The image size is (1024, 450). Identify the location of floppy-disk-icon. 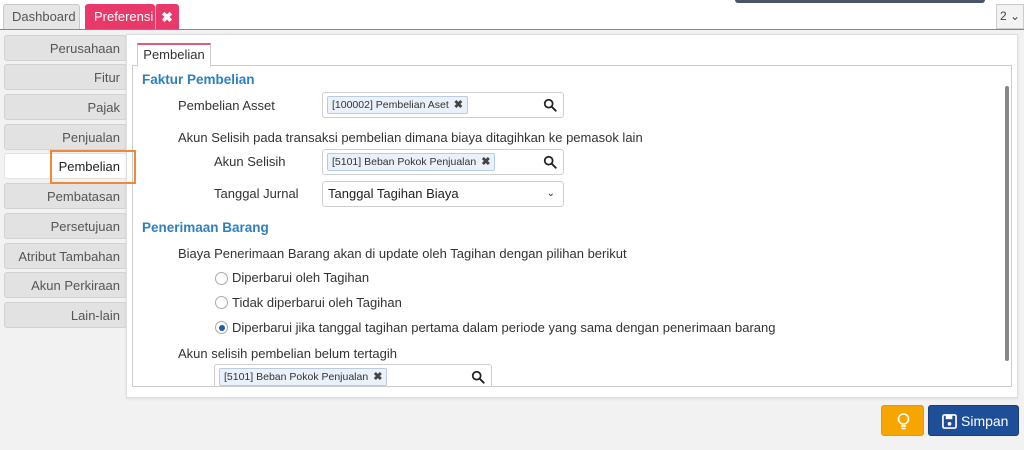
(949, 421).